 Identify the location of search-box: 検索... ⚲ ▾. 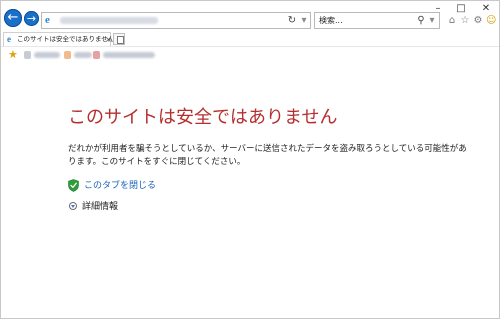
(377, 20).